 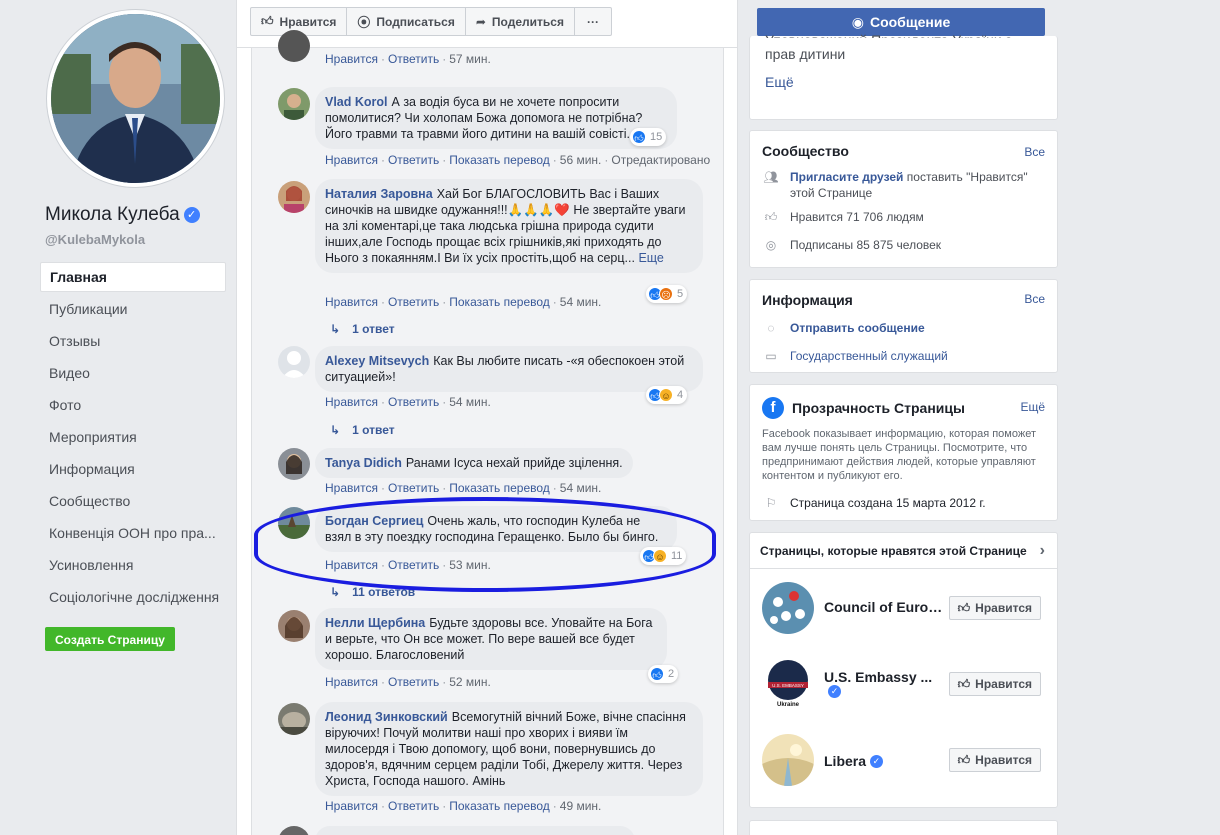 What do you see at coordinates (846, 177) in the screenshot?
I see `invite-friends-link: Пригласите друзей` at bounding box center [846, 177].